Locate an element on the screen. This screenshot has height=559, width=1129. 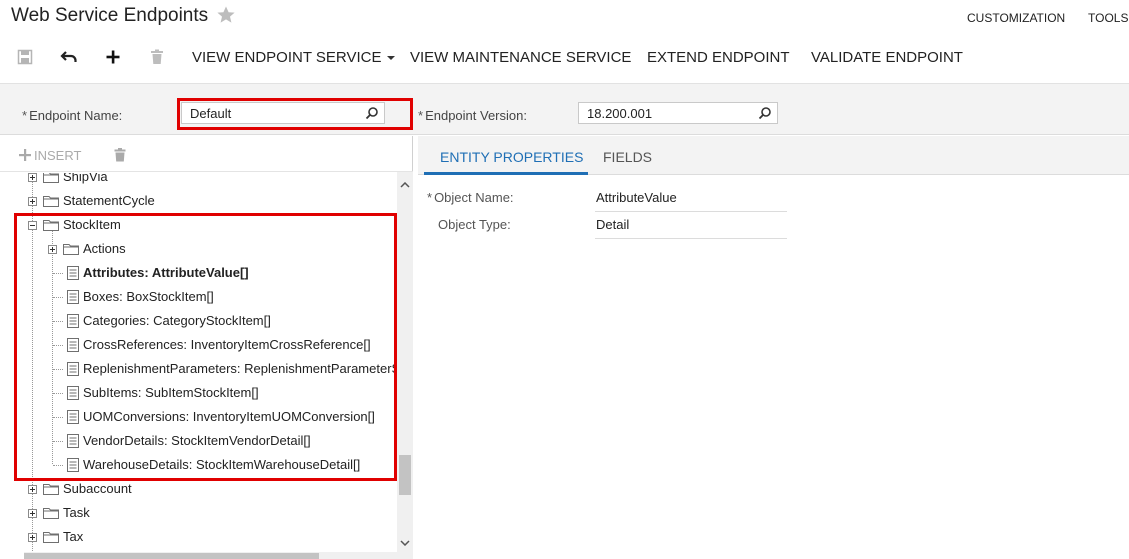
details-tabs: ENTITY PROPERTIES FIELDS is located at coordinates (773, 155).